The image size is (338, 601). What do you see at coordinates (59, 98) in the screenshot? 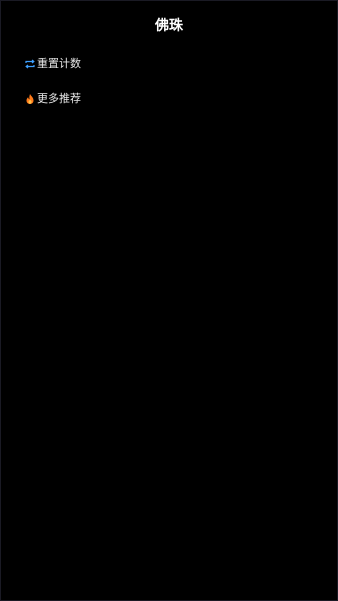
I see `more-recommendations-label: 更多推荐` at bounding box center [59, 98].